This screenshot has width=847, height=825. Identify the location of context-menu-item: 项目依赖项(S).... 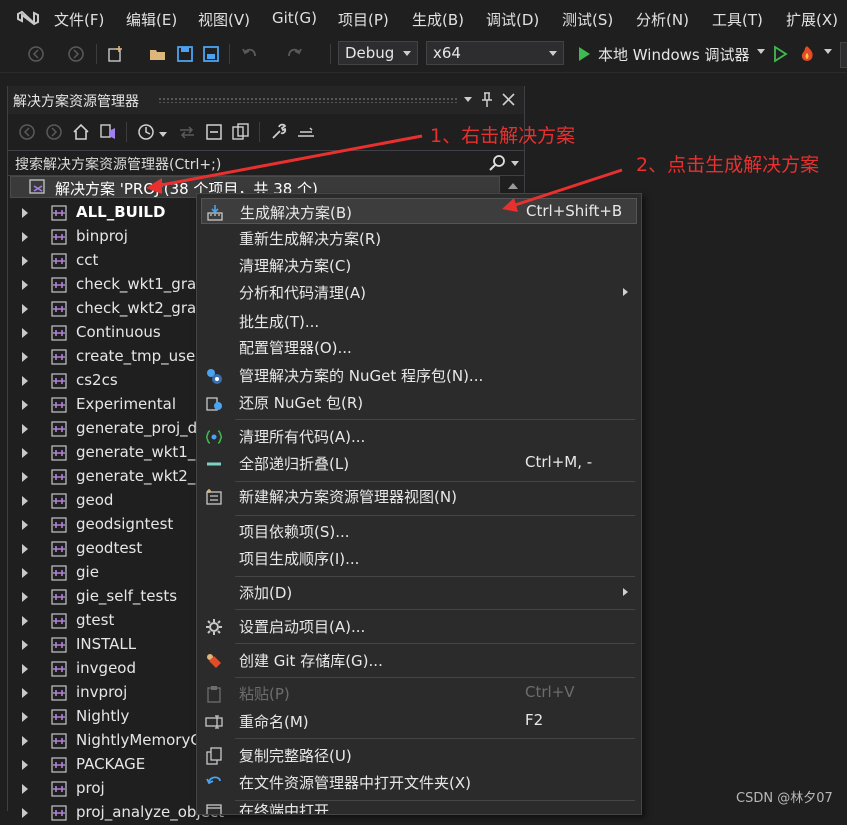
(419, 531).